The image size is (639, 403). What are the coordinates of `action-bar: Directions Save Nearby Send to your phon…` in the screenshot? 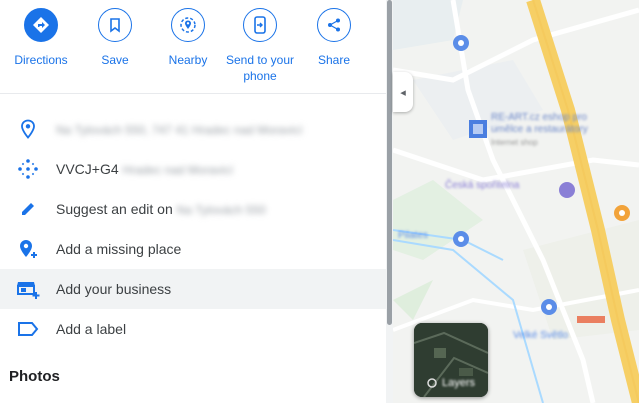 It's located at (193, 46).